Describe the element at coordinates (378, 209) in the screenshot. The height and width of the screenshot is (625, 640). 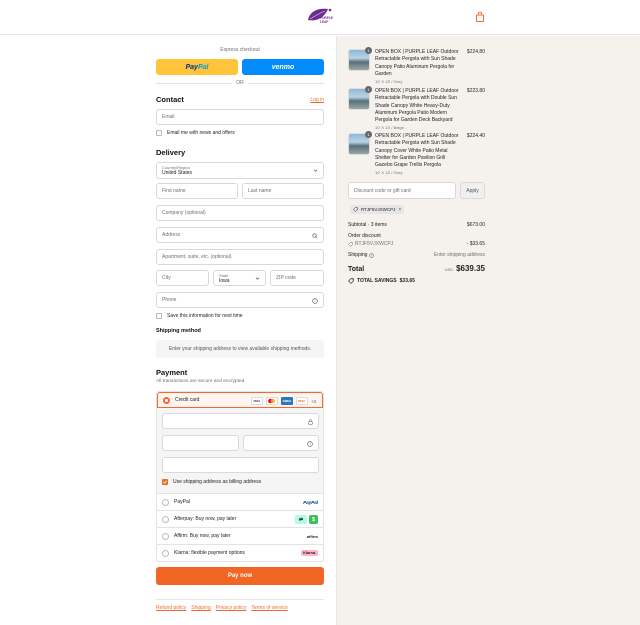
I see `discount-code-label: RTJF5VJXWCPJ` at that location.